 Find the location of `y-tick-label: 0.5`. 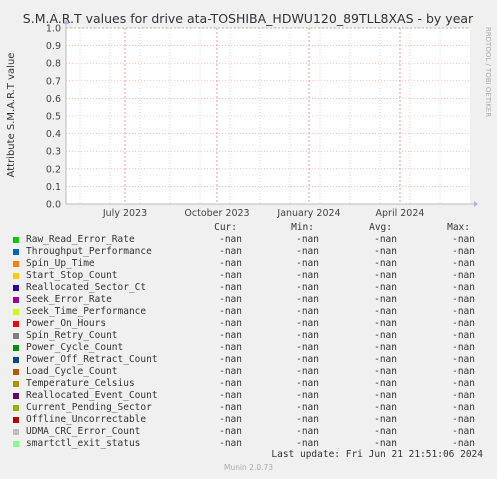

y-tick-label: 0.5 is located at coordinates (53, 117).